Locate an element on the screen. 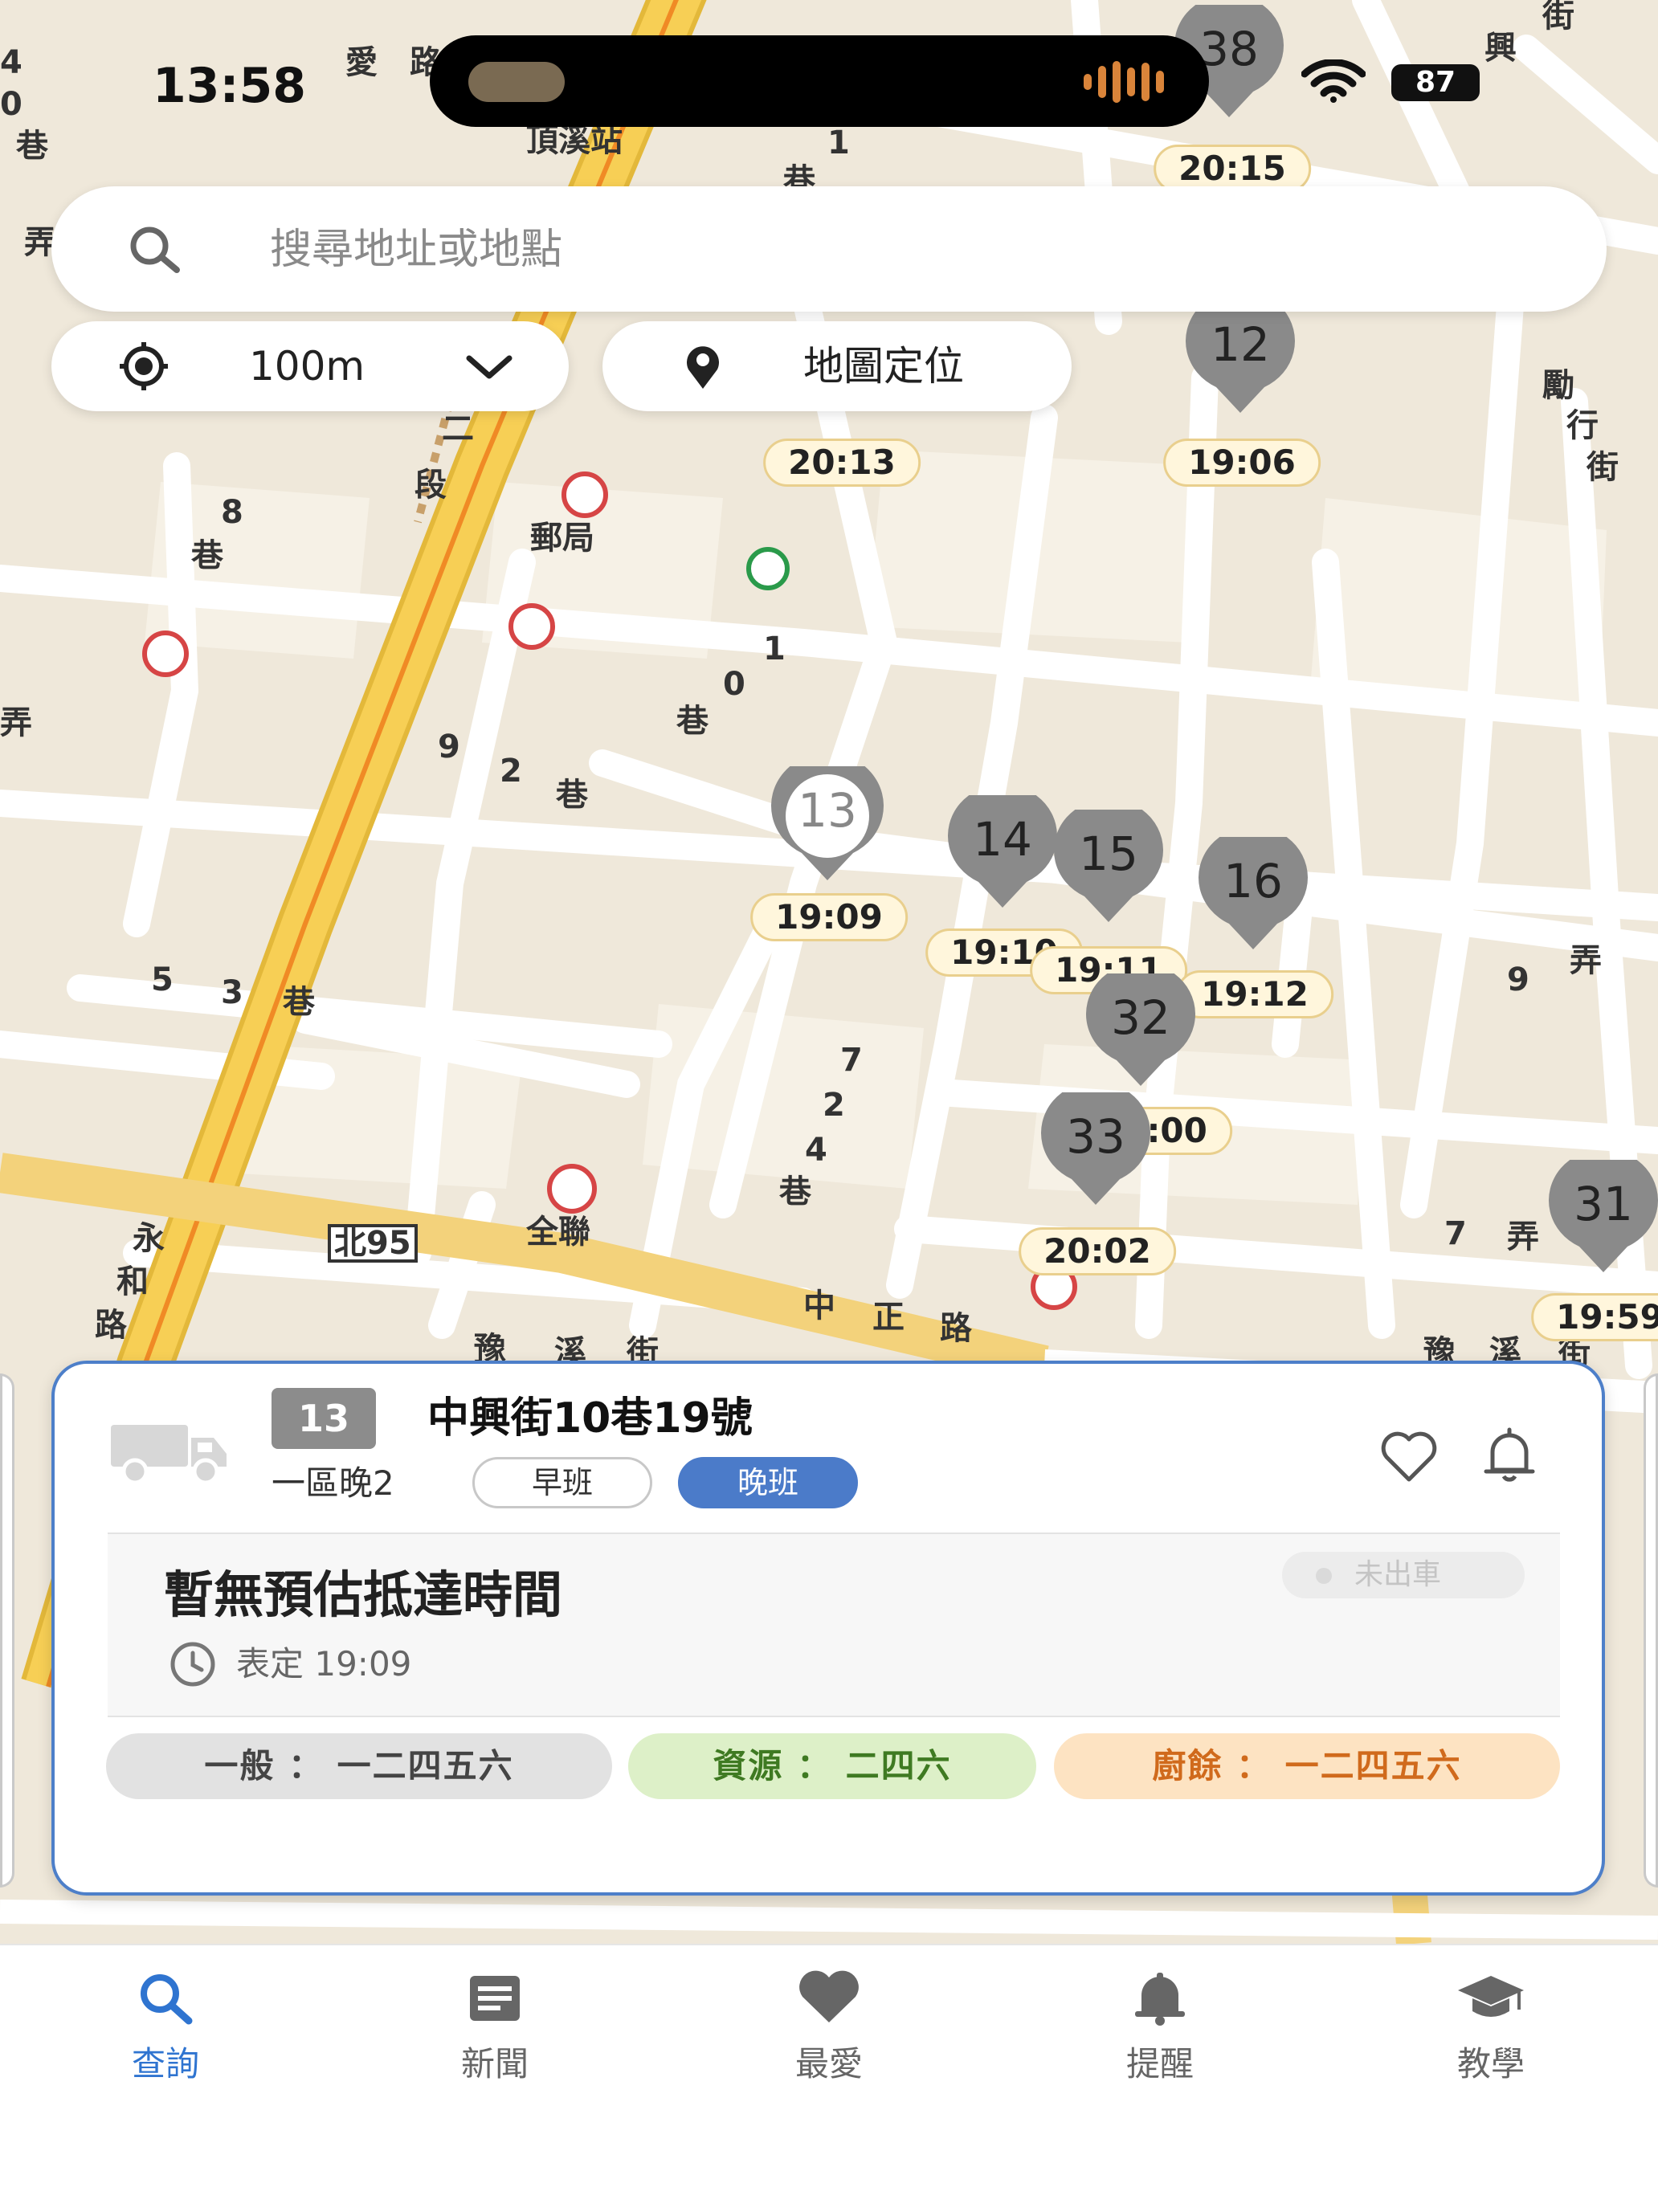 This screenshot has height=2212, width=1658. nav-label: 最愛 is located at coordinates (828, 2063).